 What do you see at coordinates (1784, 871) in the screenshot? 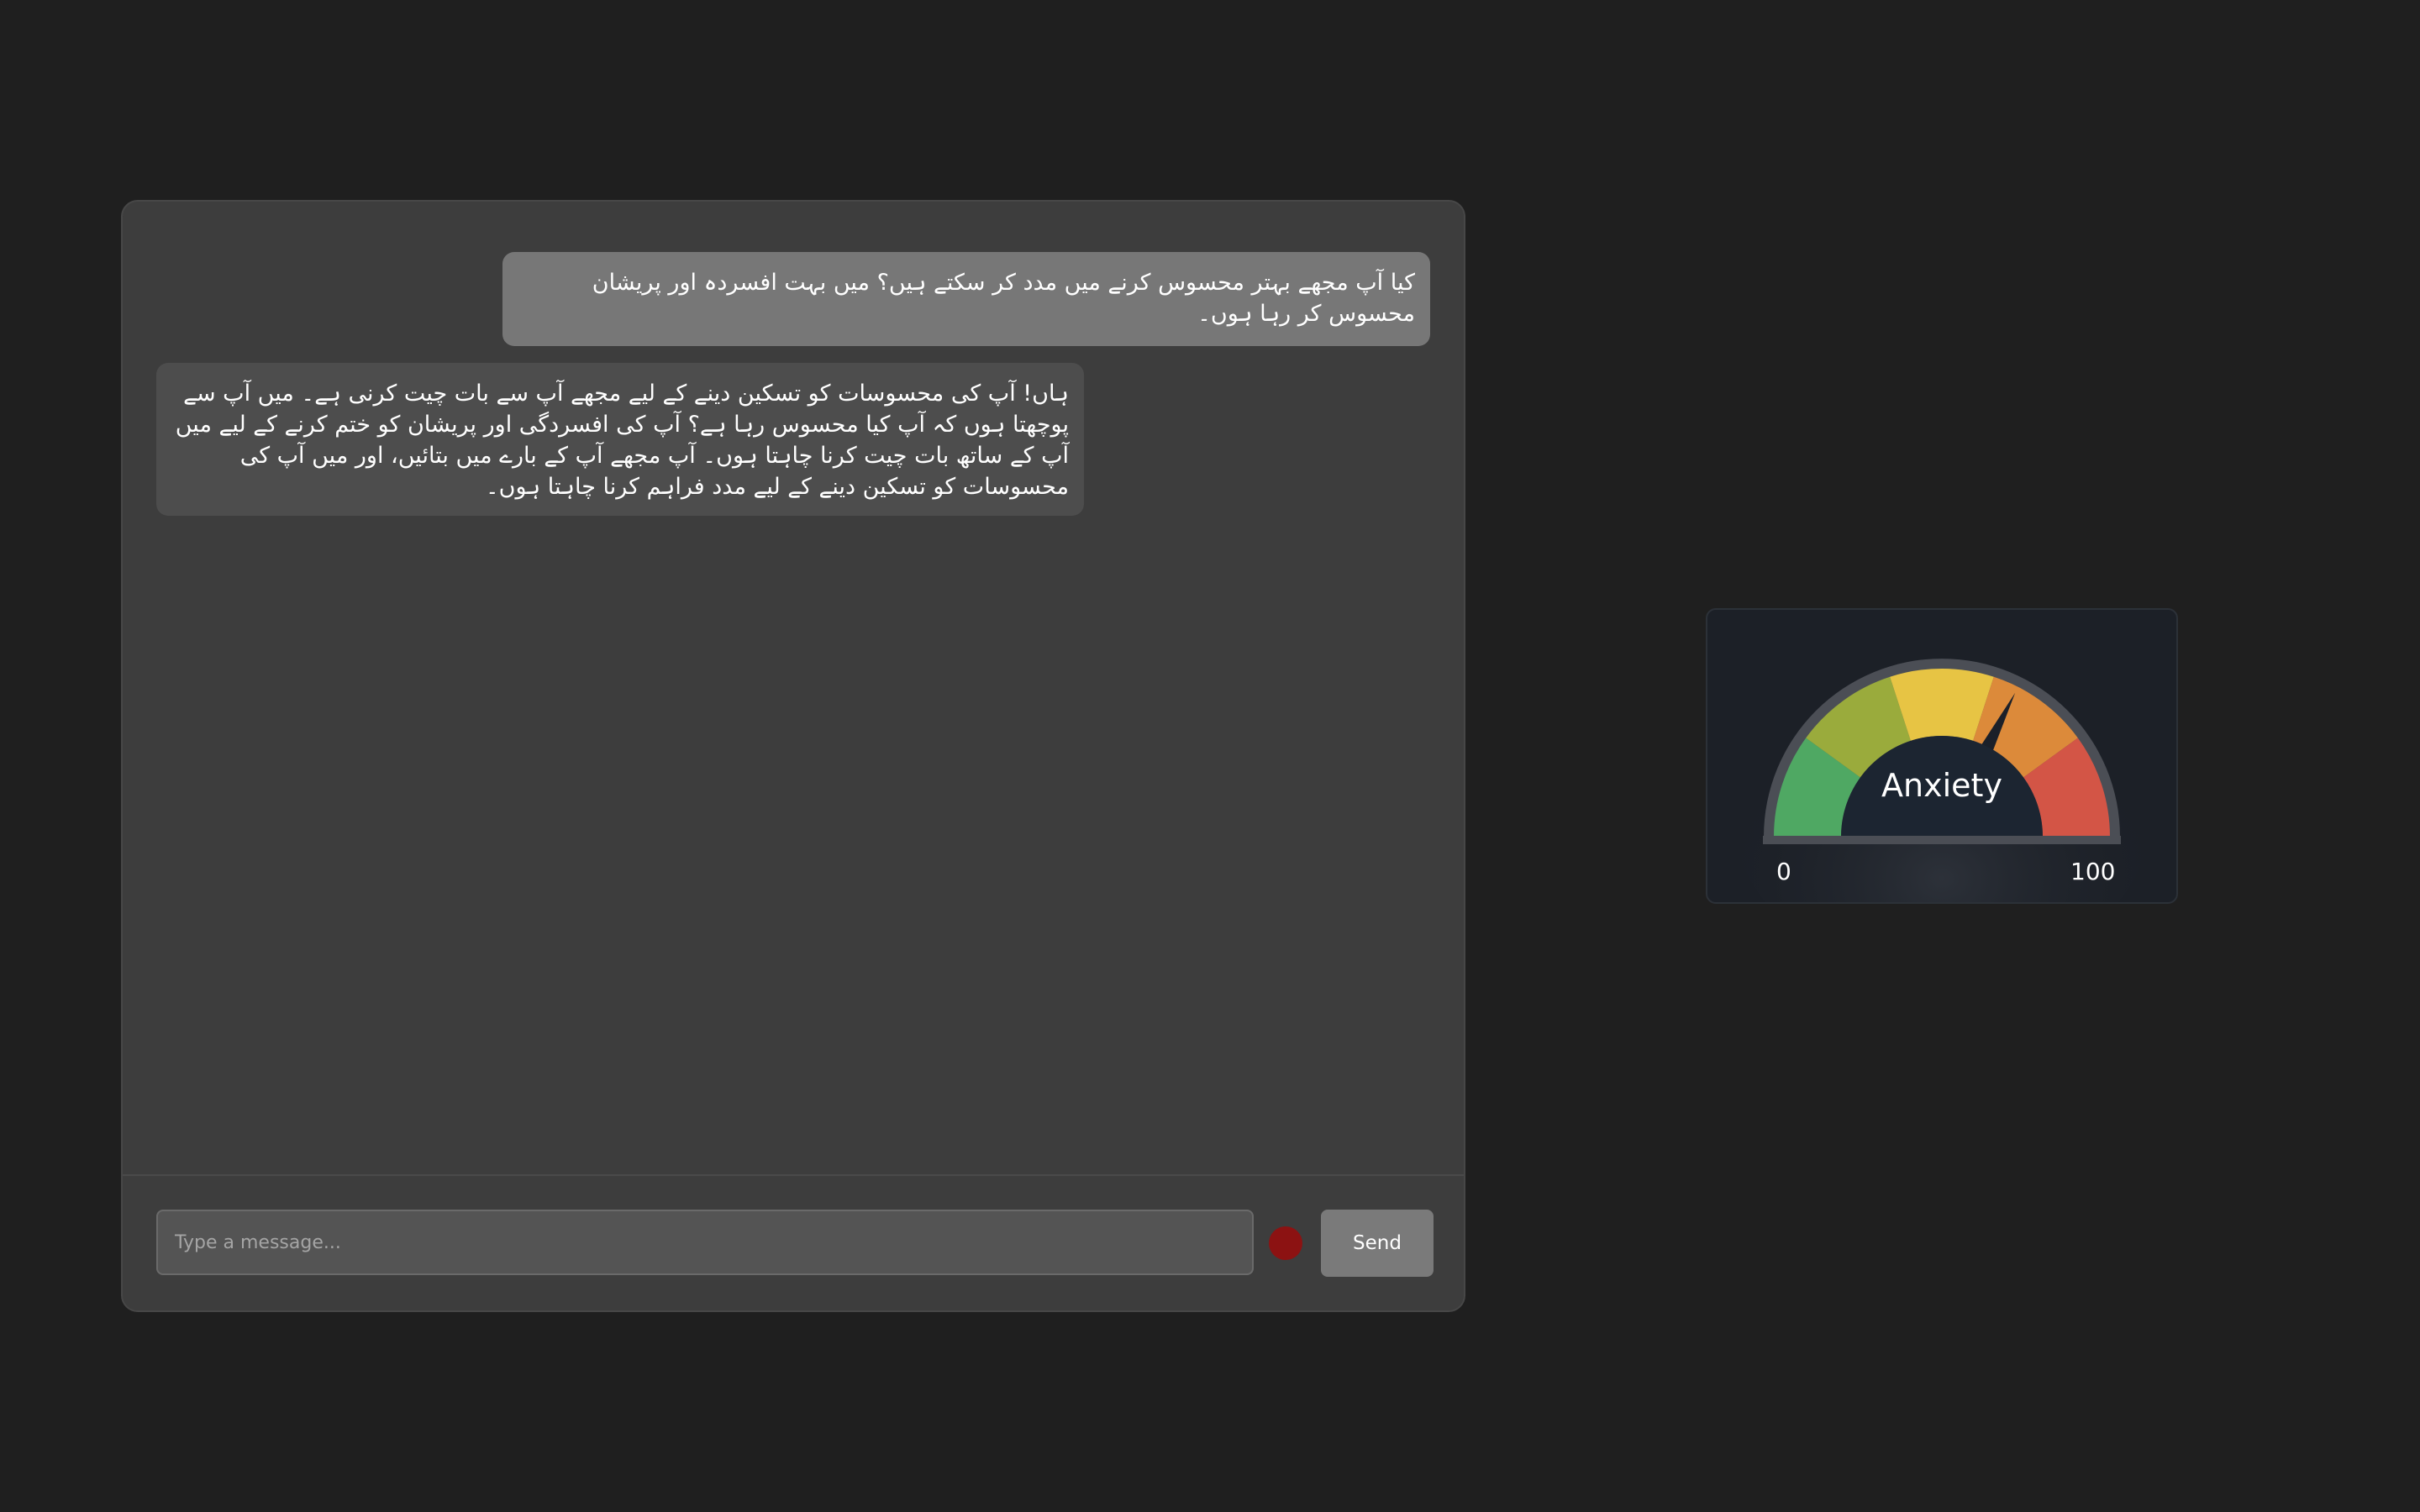
I see `gauge-min-label: 0` at bounding box center [1784, 871].